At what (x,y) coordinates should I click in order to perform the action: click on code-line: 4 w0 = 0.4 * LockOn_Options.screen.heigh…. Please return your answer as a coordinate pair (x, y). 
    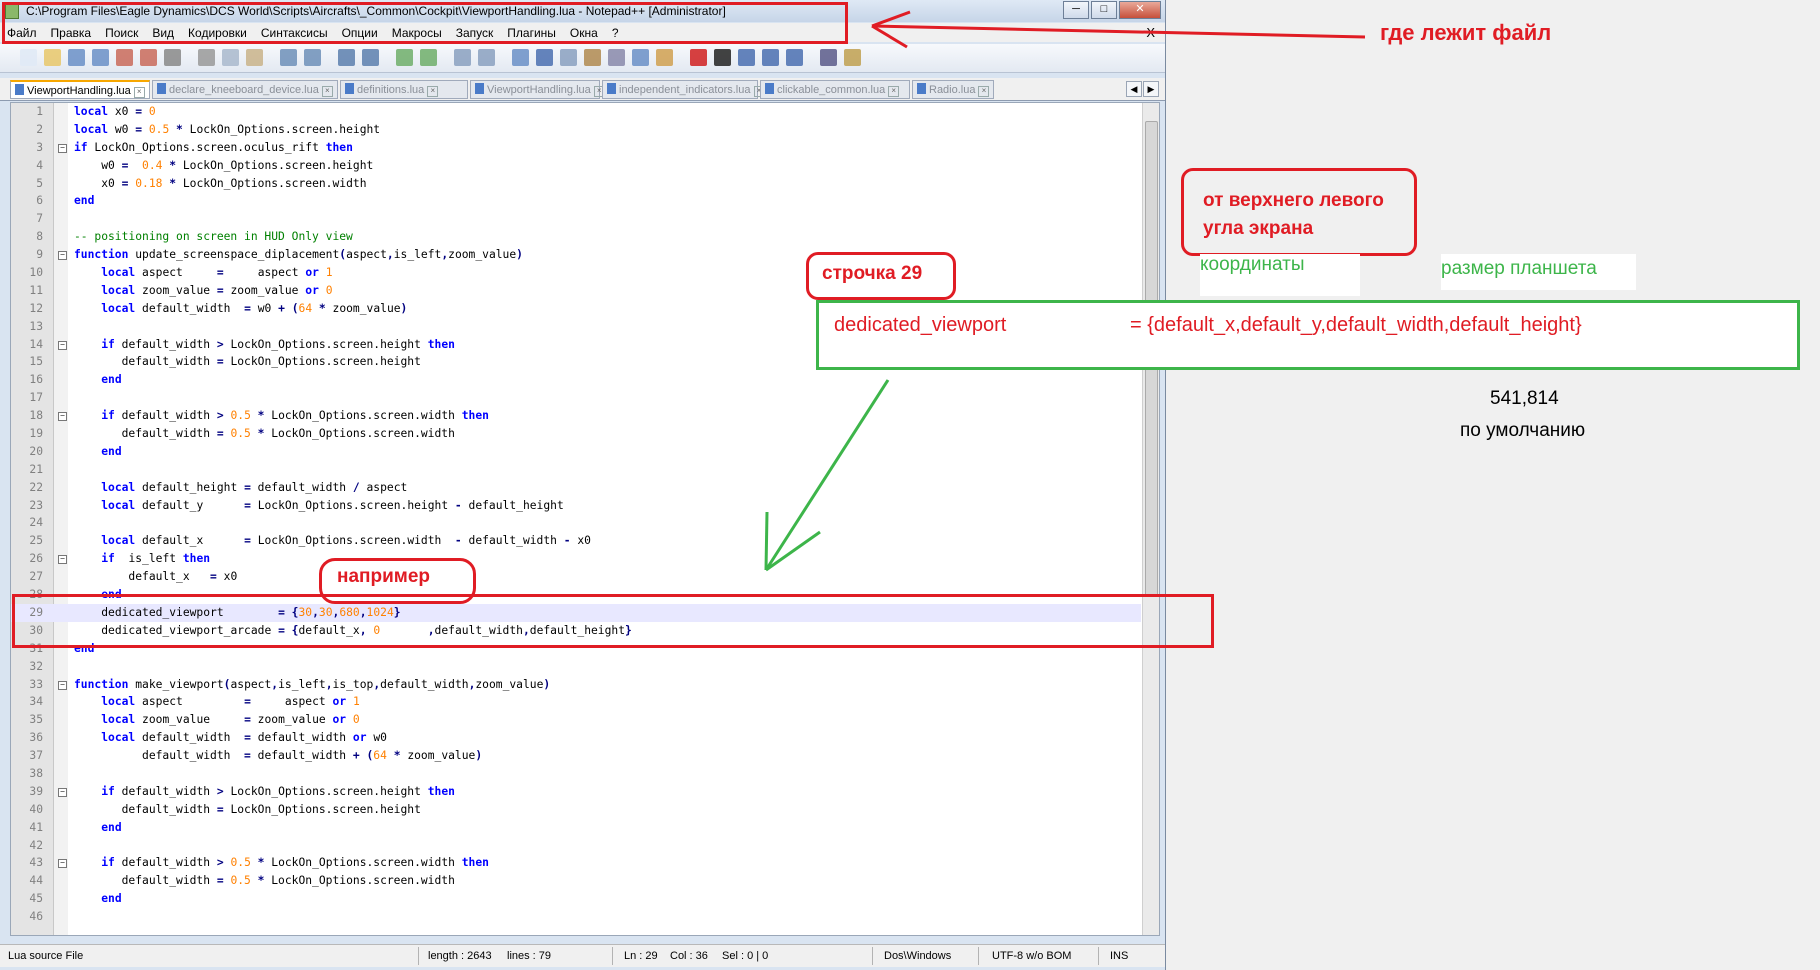
    Looking at the image, I should click on (576, 166).